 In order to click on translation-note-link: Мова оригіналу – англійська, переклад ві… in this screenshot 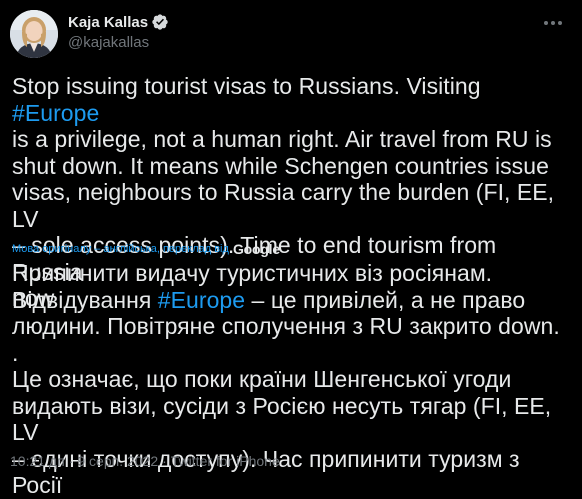, I will do `click(120, 249)`.